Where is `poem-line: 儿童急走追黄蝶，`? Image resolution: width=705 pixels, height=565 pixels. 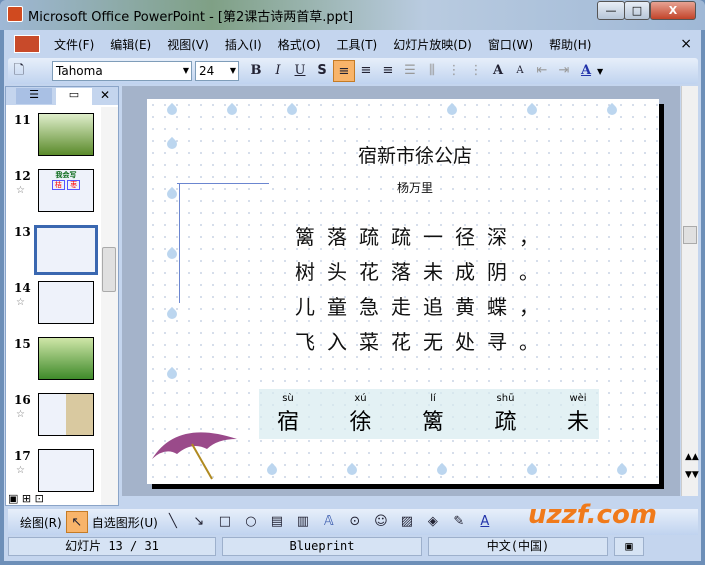
poem-line: 儿童急走追黄蝶， is located at coordinates (423, 307).